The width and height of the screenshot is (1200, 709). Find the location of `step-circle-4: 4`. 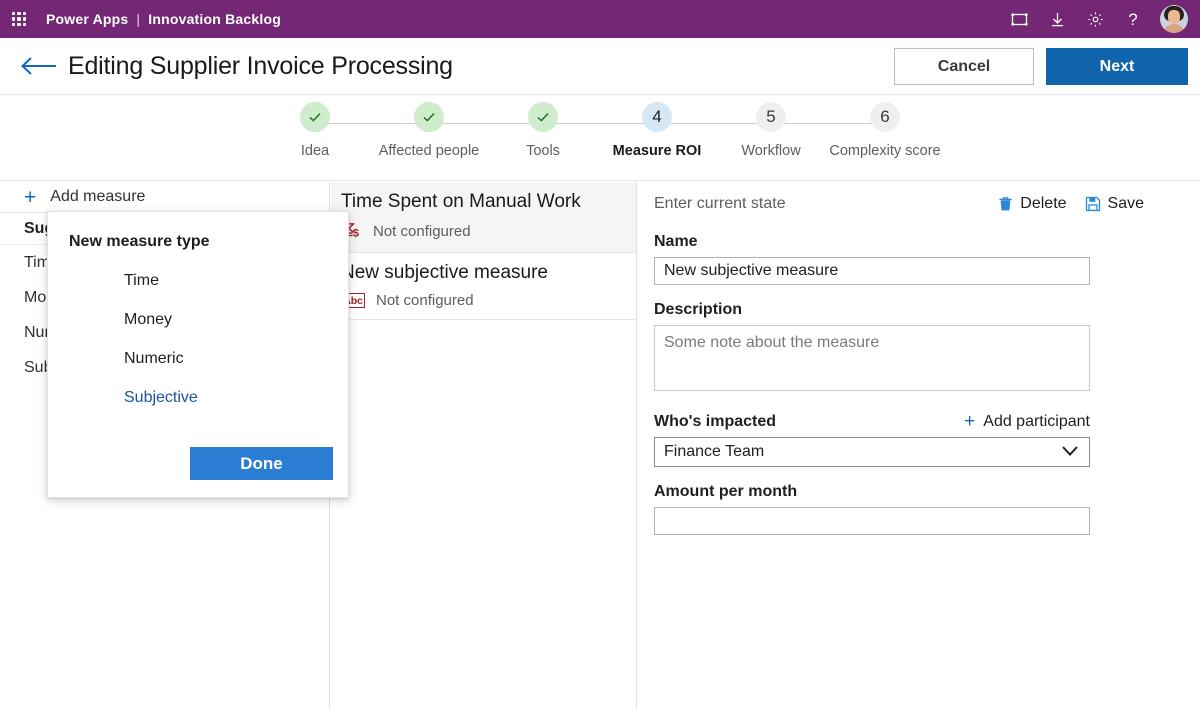

step-circle-4: 4 is located at coordinates (657, 117).